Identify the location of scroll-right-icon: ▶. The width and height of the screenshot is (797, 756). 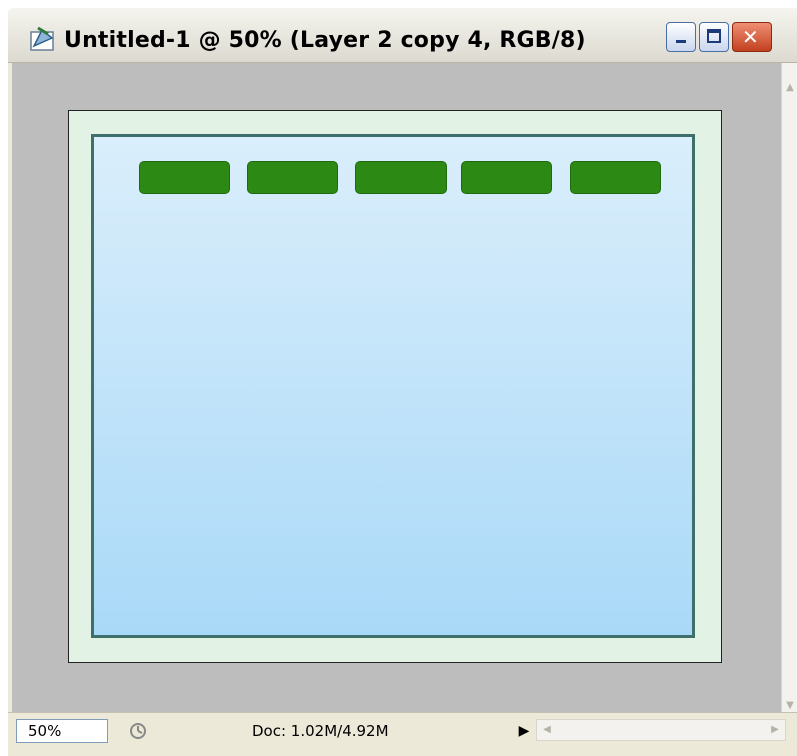
(775, 730).